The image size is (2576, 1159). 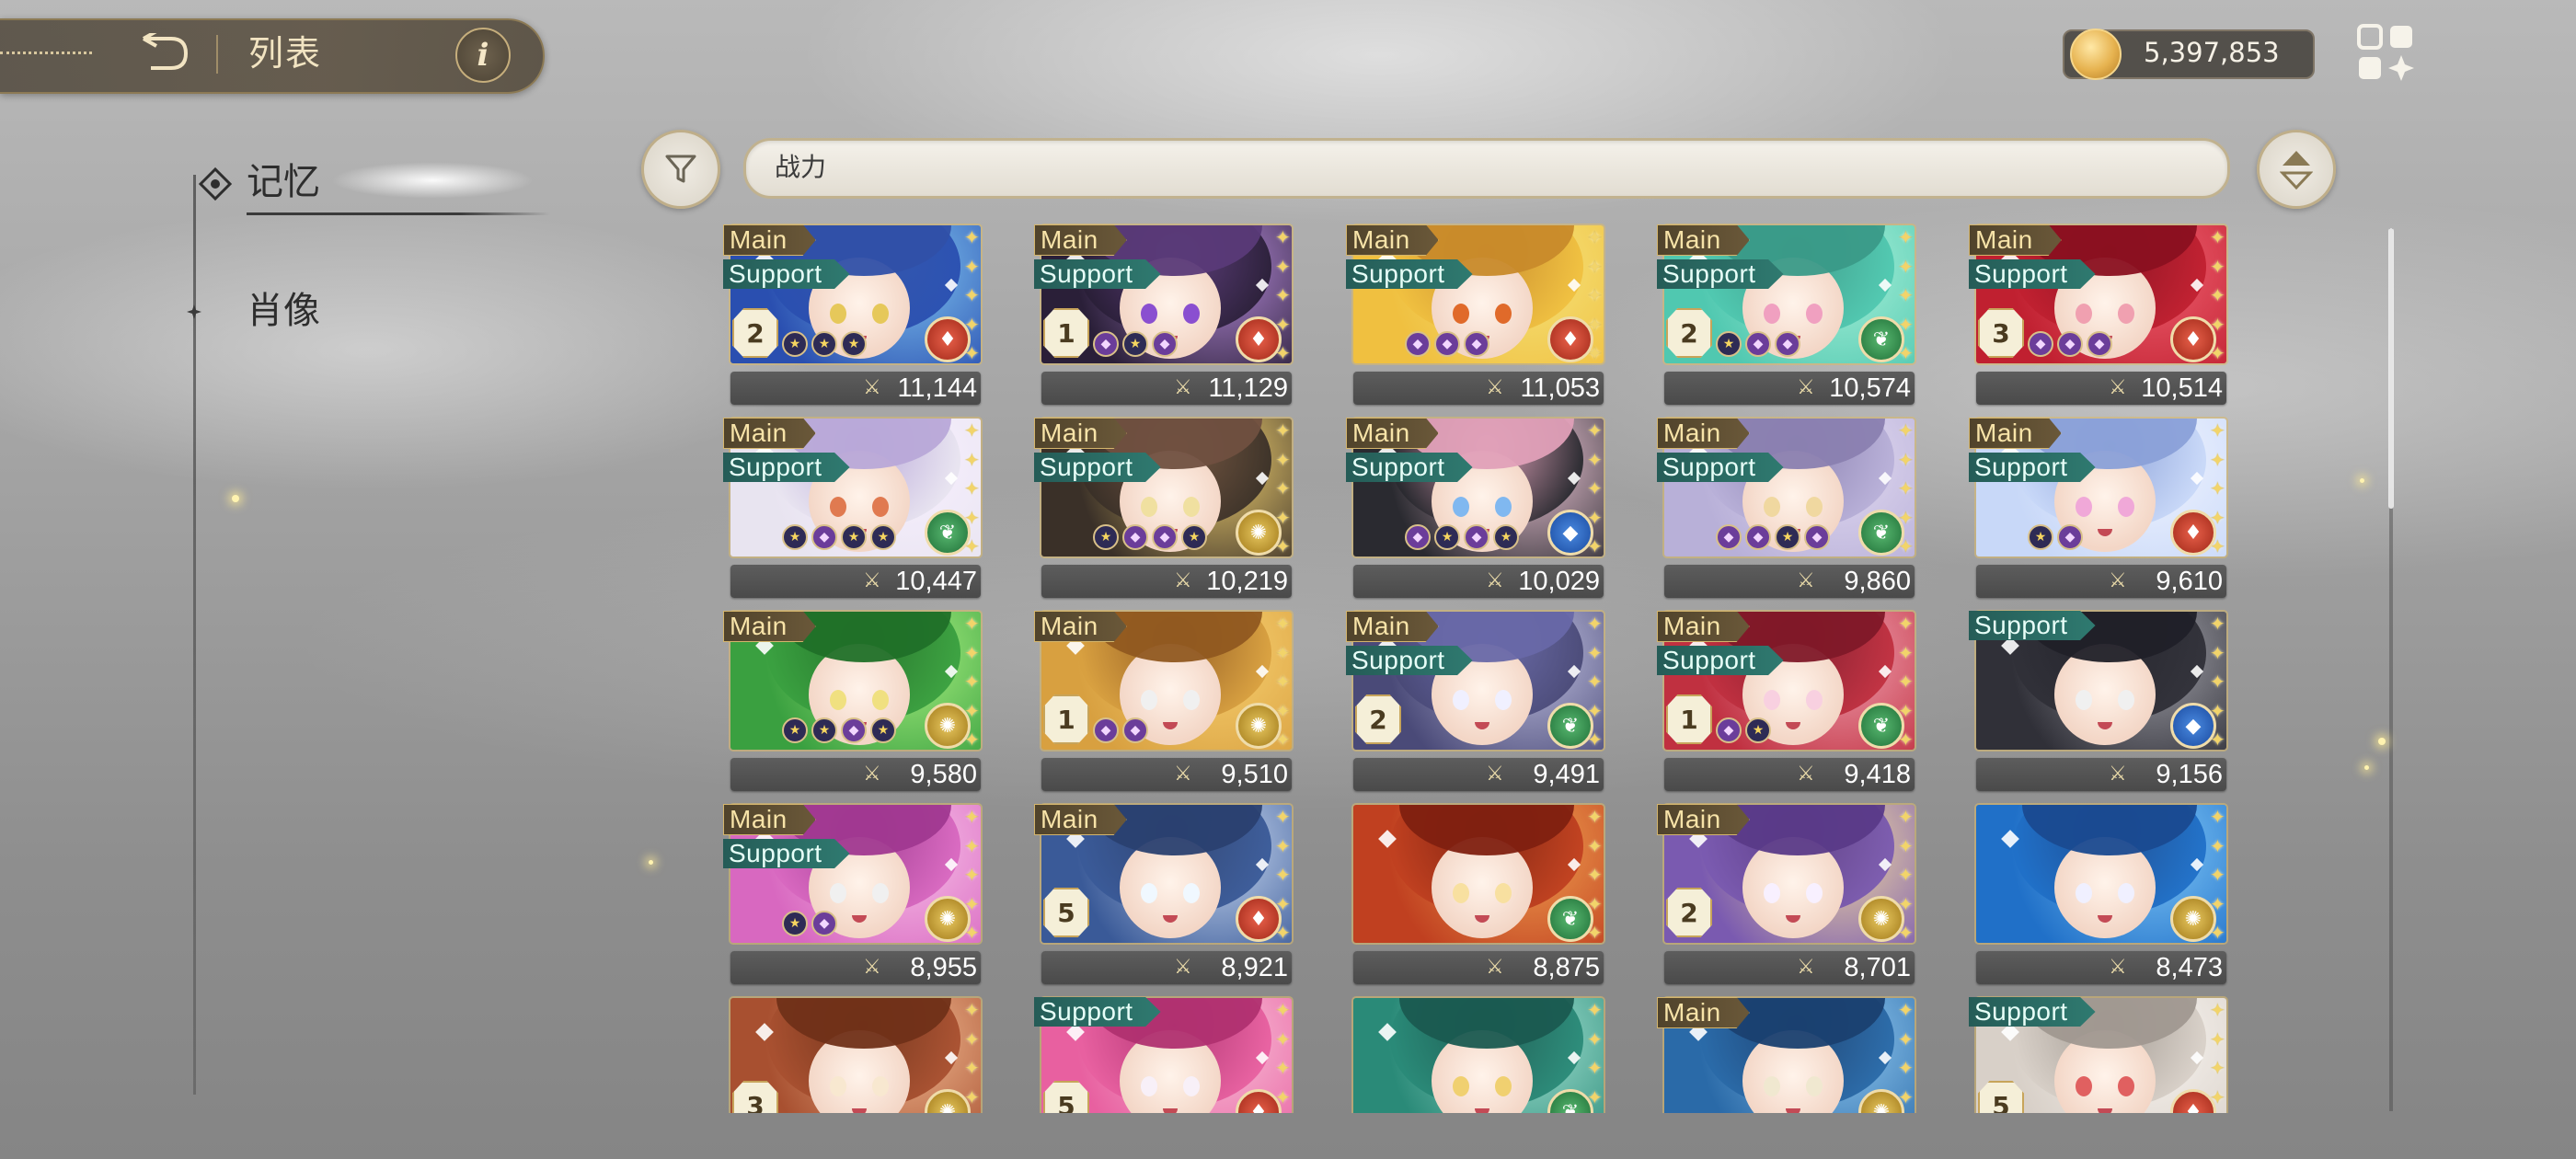 I want to click on memoria-card: ✦ ✦ ✦ ✦ ✦ Main Support ◆ ◆ ◆ ♦ ⚔ 11,053, so click(x=1478, y=315).